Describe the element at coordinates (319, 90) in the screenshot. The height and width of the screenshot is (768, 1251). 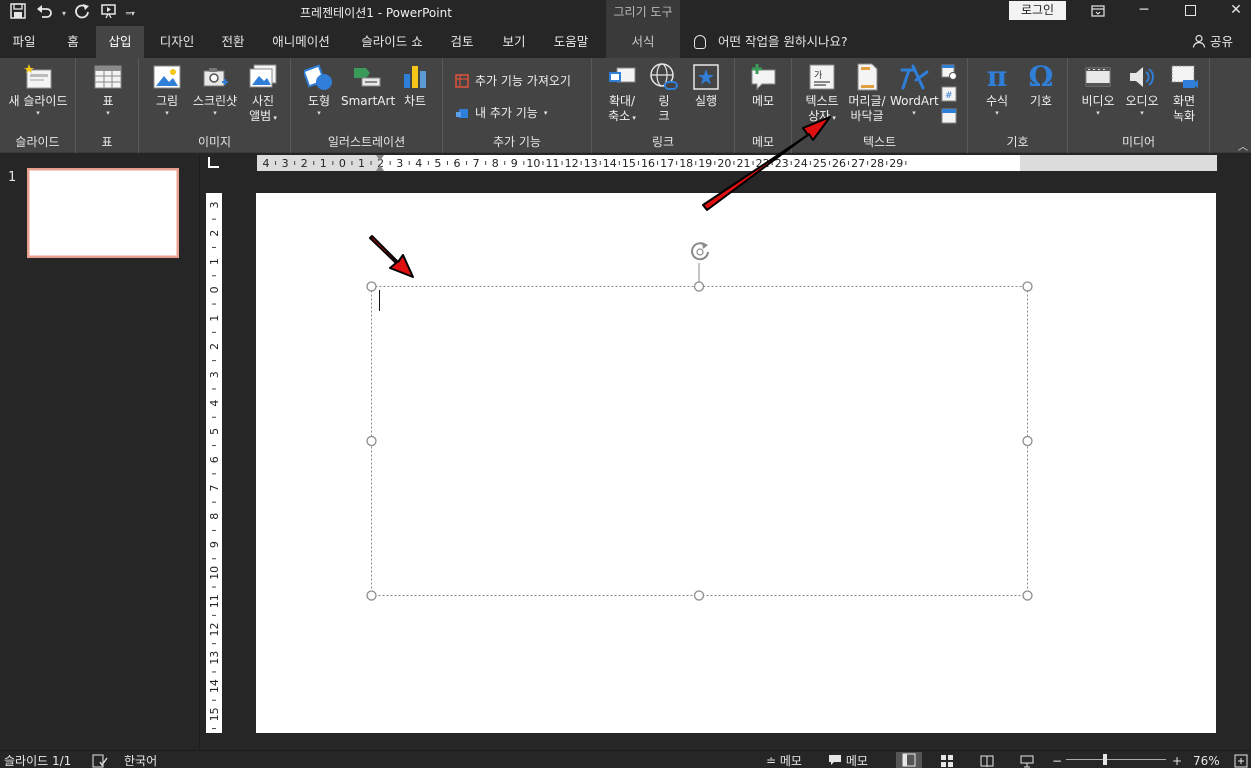
I see `shapes-button: 도형 ▾` at that location.